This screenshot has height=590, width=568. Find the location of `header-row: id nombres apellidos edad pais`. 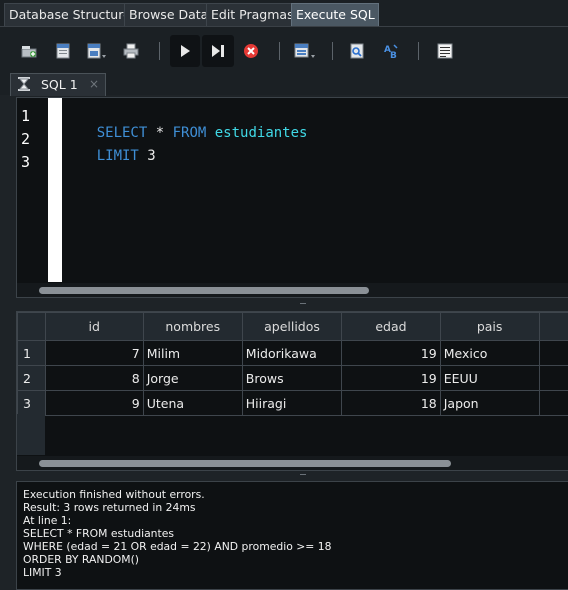

header-row: id nombres apellidos edad pais is located at coordinates (293, 327).